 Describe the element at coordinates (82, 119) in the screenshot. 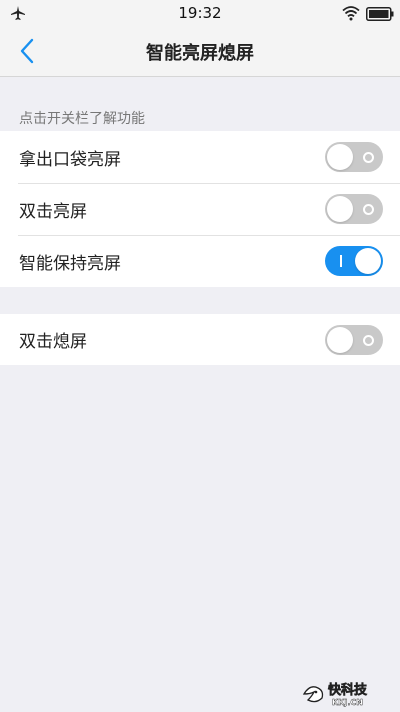

I see `section-caption: 点击开关栏了解功能` at that location.